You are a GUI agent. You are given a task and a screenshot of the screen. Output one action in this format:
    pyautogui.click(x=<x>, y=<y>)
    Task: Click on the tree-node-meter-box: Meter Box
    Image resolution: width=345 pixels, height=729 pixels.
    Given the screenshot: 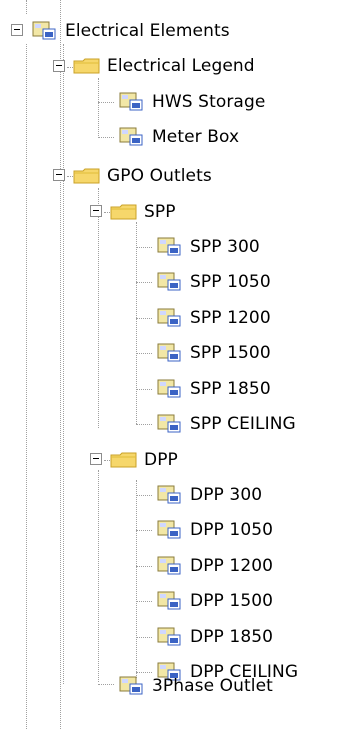 What is the action you would take?
    pyautogui.click(x=178, y=137)
    